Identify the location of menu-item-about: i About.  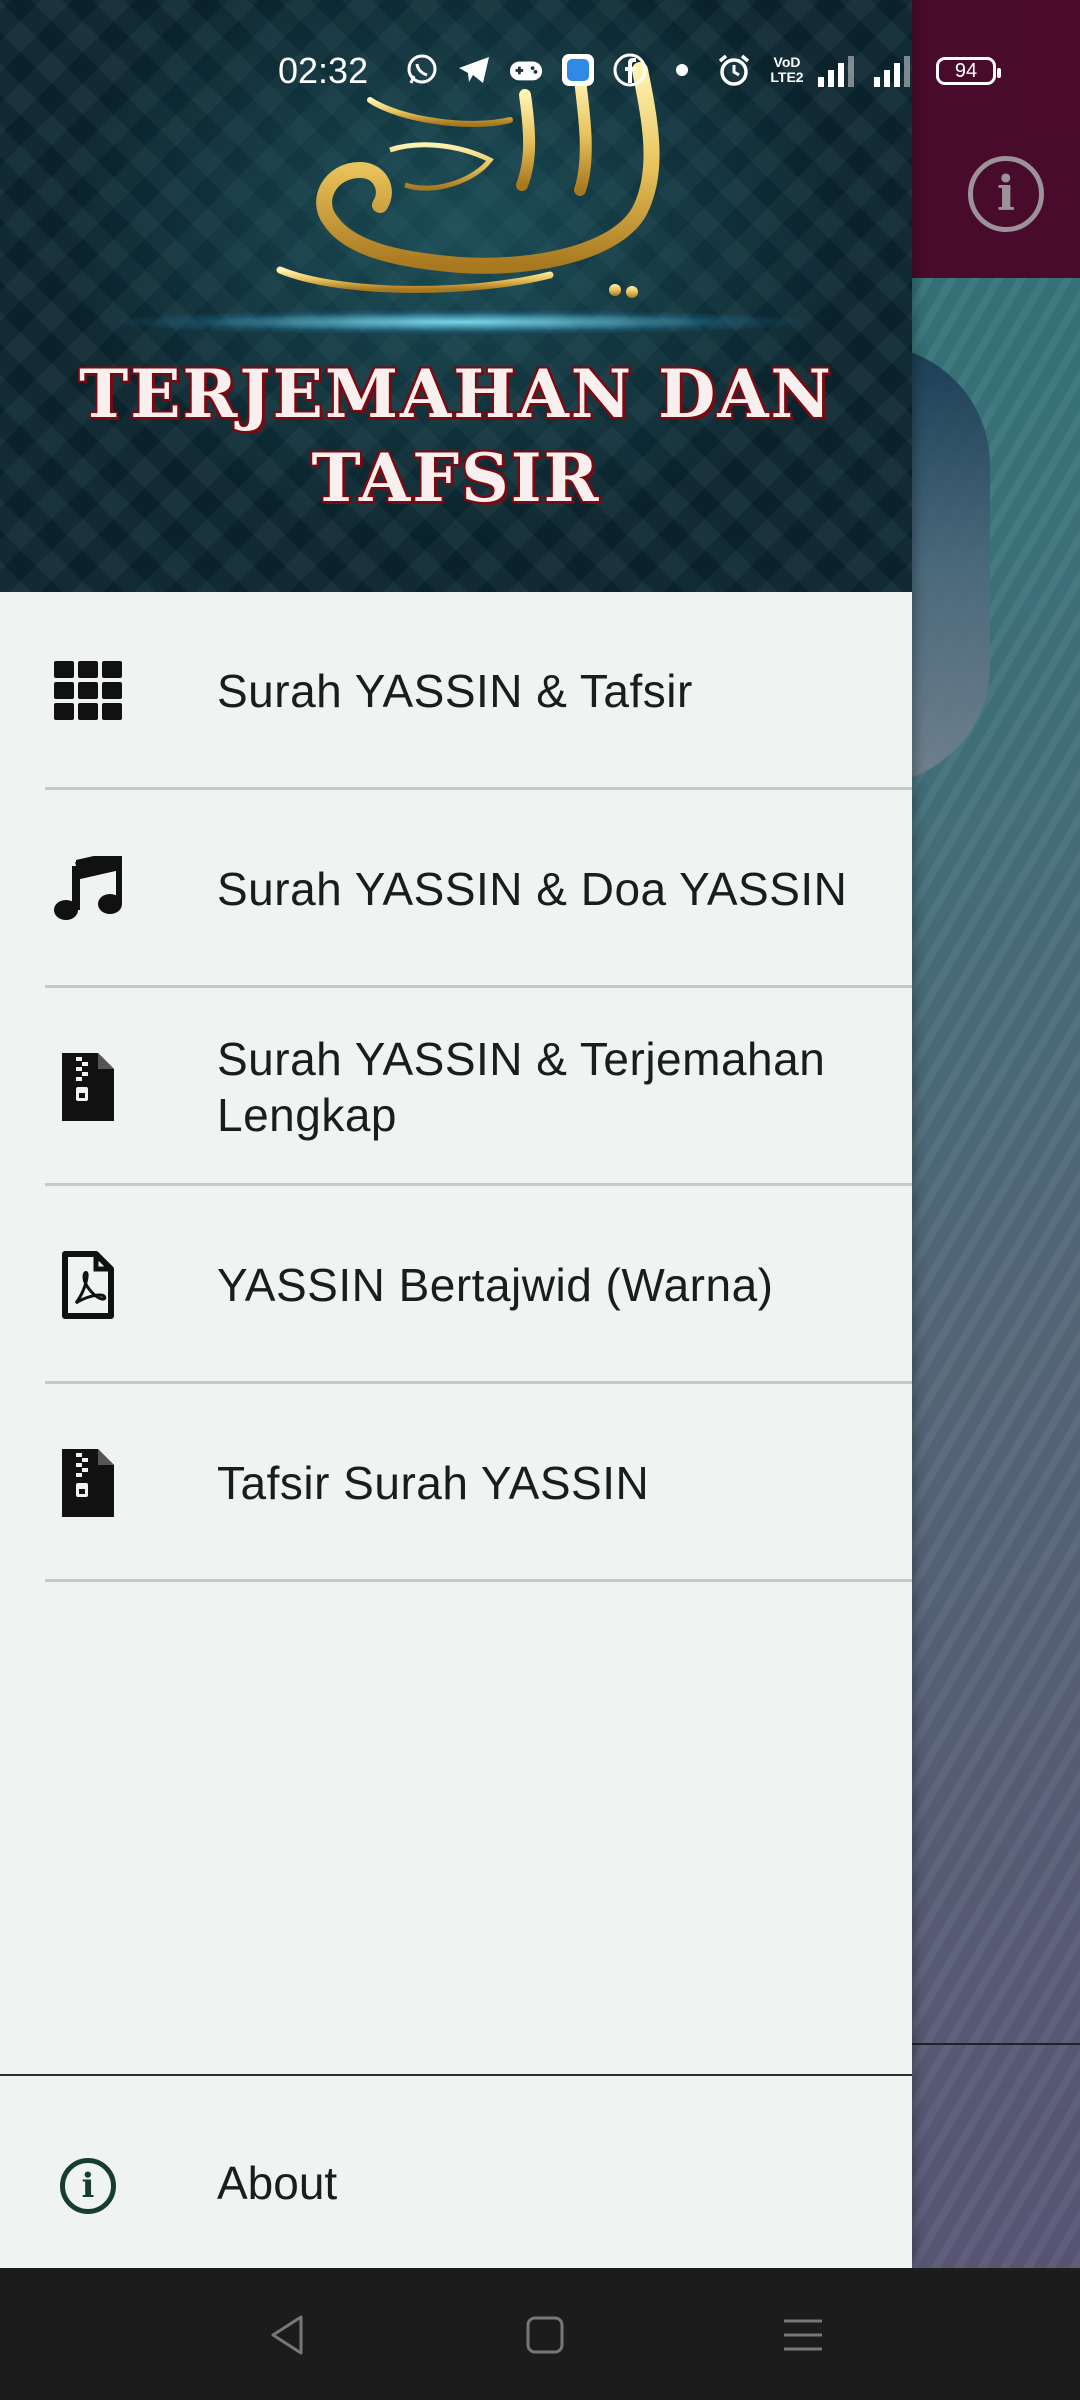
(456, 2172).